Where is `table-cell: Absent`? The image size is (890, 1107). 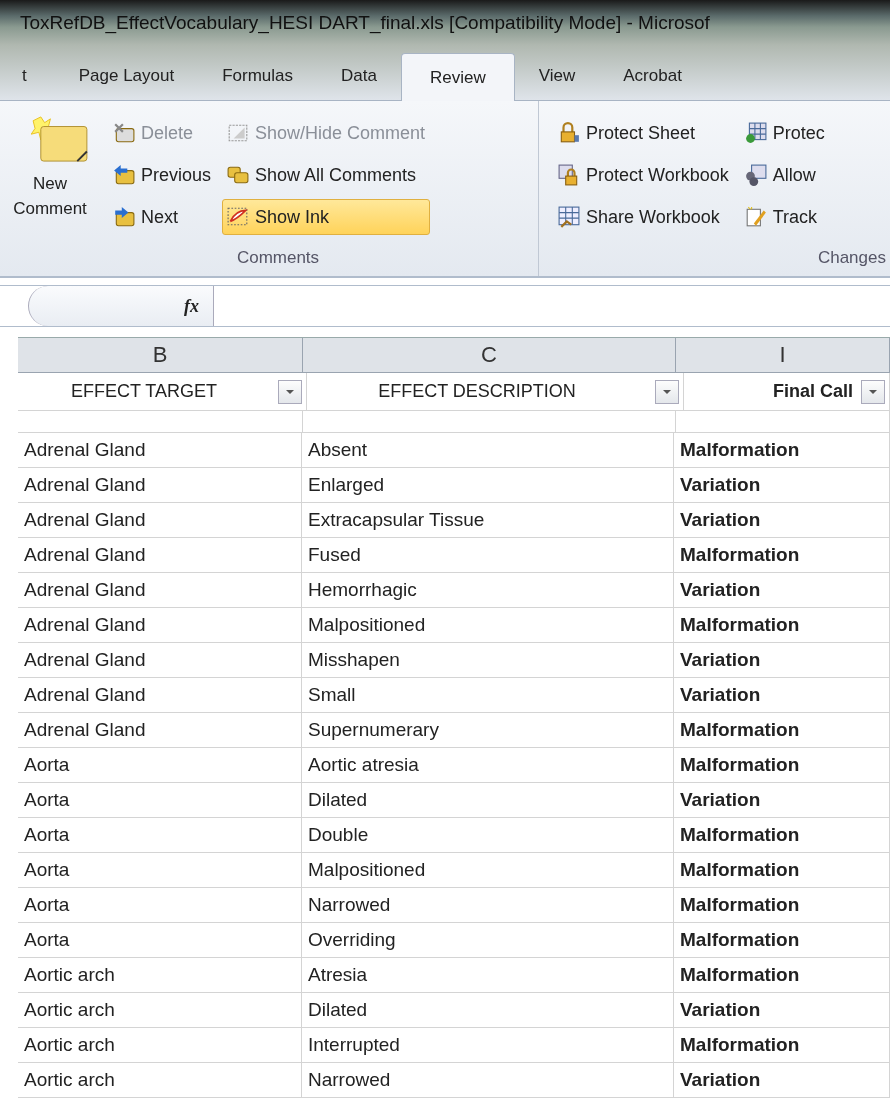 table-cell: Absent is located at coordinates (488, 450).